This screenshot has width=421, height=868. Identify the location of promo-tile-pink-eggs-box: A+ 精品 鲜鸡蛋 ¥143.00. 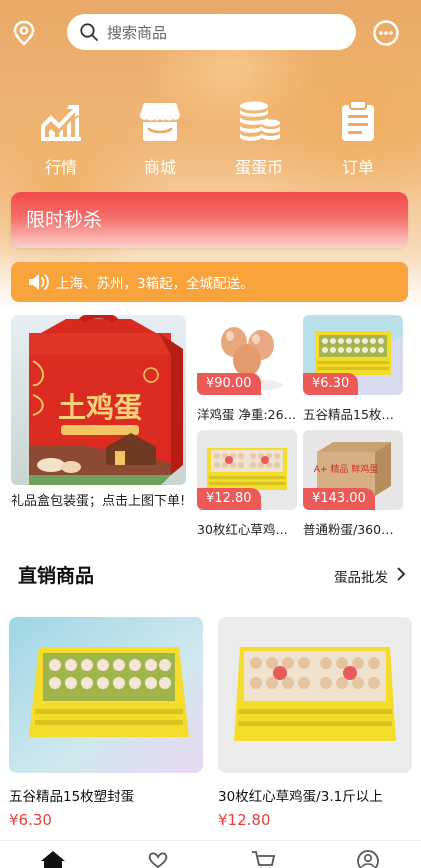
(353, 470).